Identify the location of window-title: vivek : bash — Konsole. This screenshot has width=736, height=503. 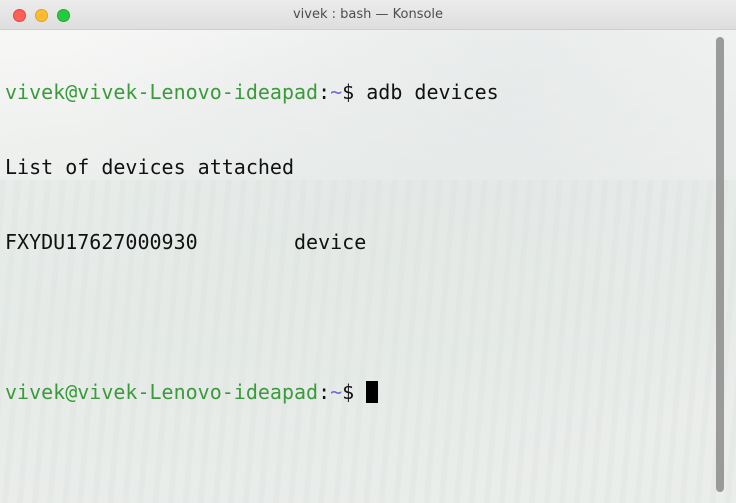
(368, 14).